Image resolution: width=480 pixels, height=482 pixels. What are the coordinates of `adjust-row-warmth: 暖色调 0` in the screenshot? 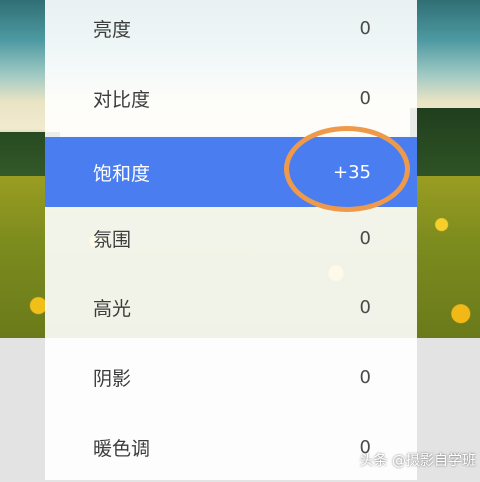 It's located at (231, 447).